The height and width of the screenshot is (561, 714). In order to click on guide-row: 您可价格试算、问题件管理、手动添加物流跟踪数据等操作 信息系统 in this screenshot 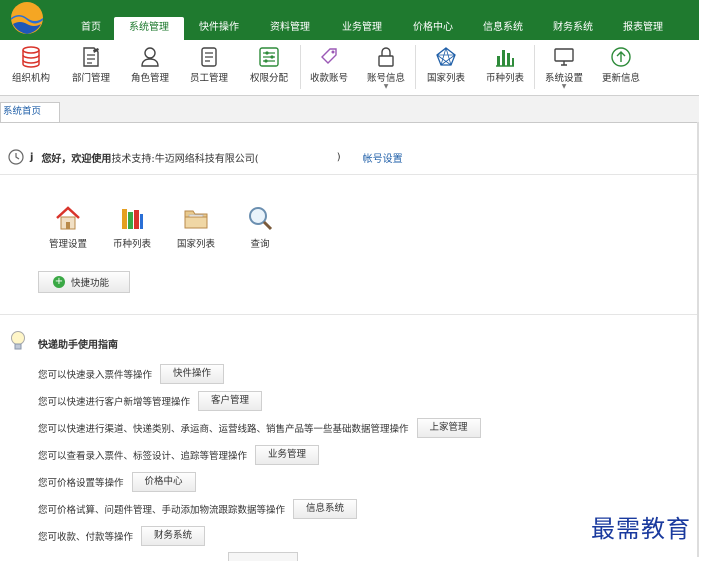, I will do `click(198, 509)`.